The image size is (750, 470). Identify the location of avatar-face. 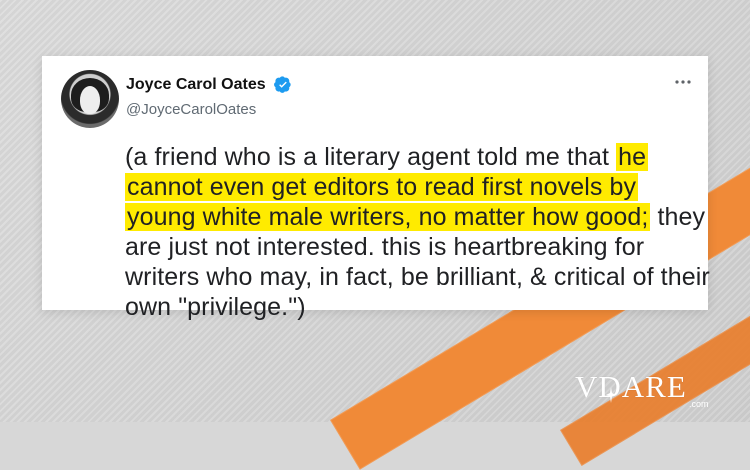
(90, 100).